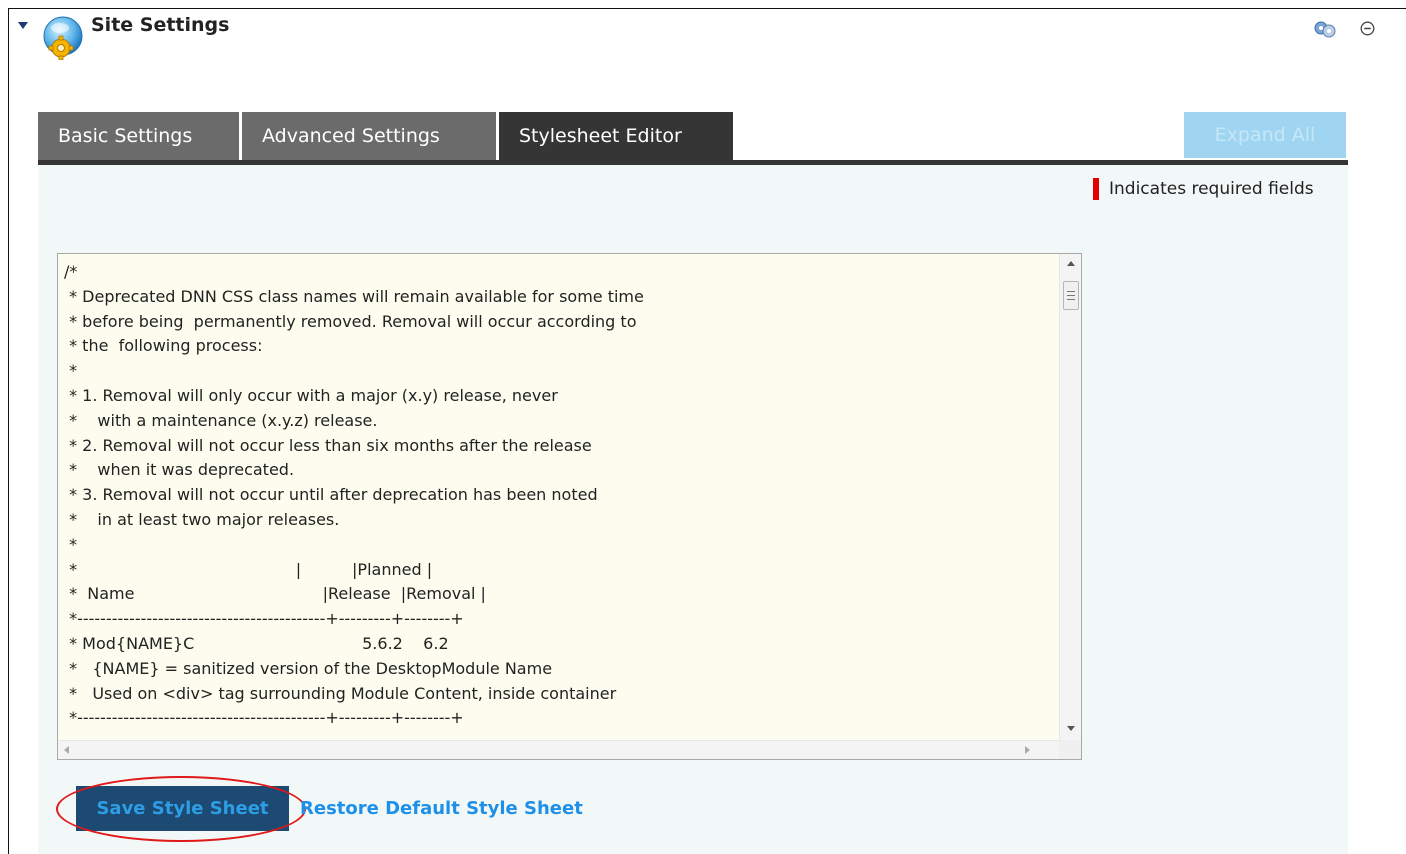  Describe the element at coordinates (1096, 189) in the screenshot. I see `required-marker` at that location.